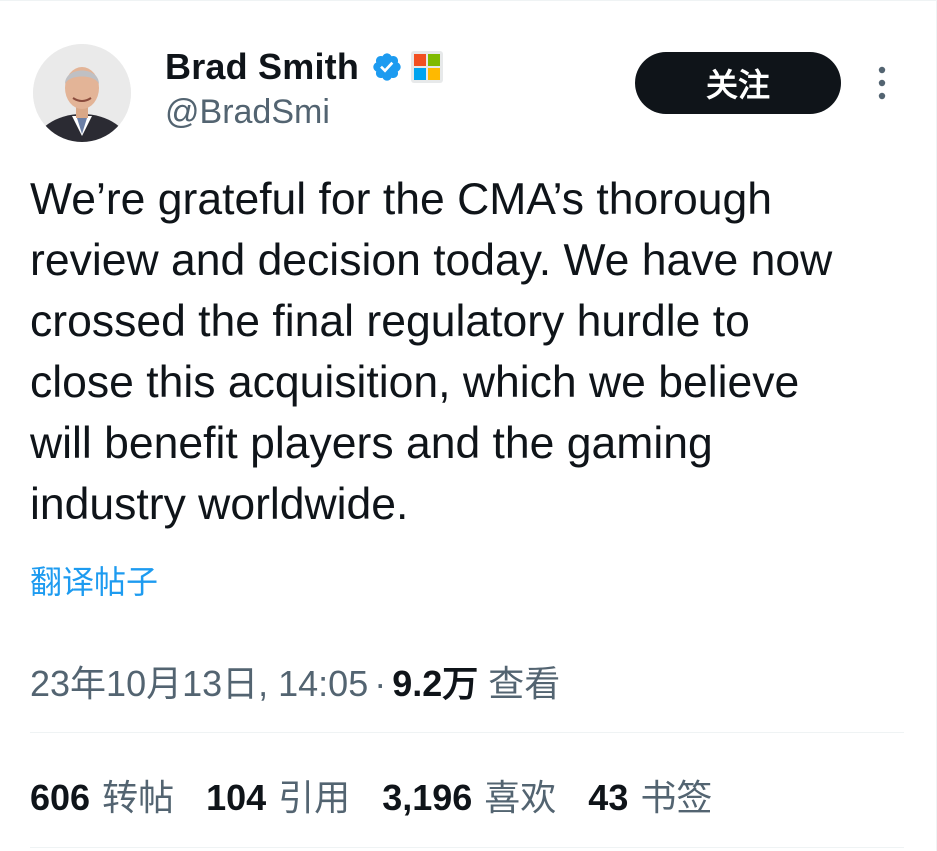 Image resolution: width=937 pixels, height=851 pixels. I want to click on stat-count: 43, so click(608, 797).